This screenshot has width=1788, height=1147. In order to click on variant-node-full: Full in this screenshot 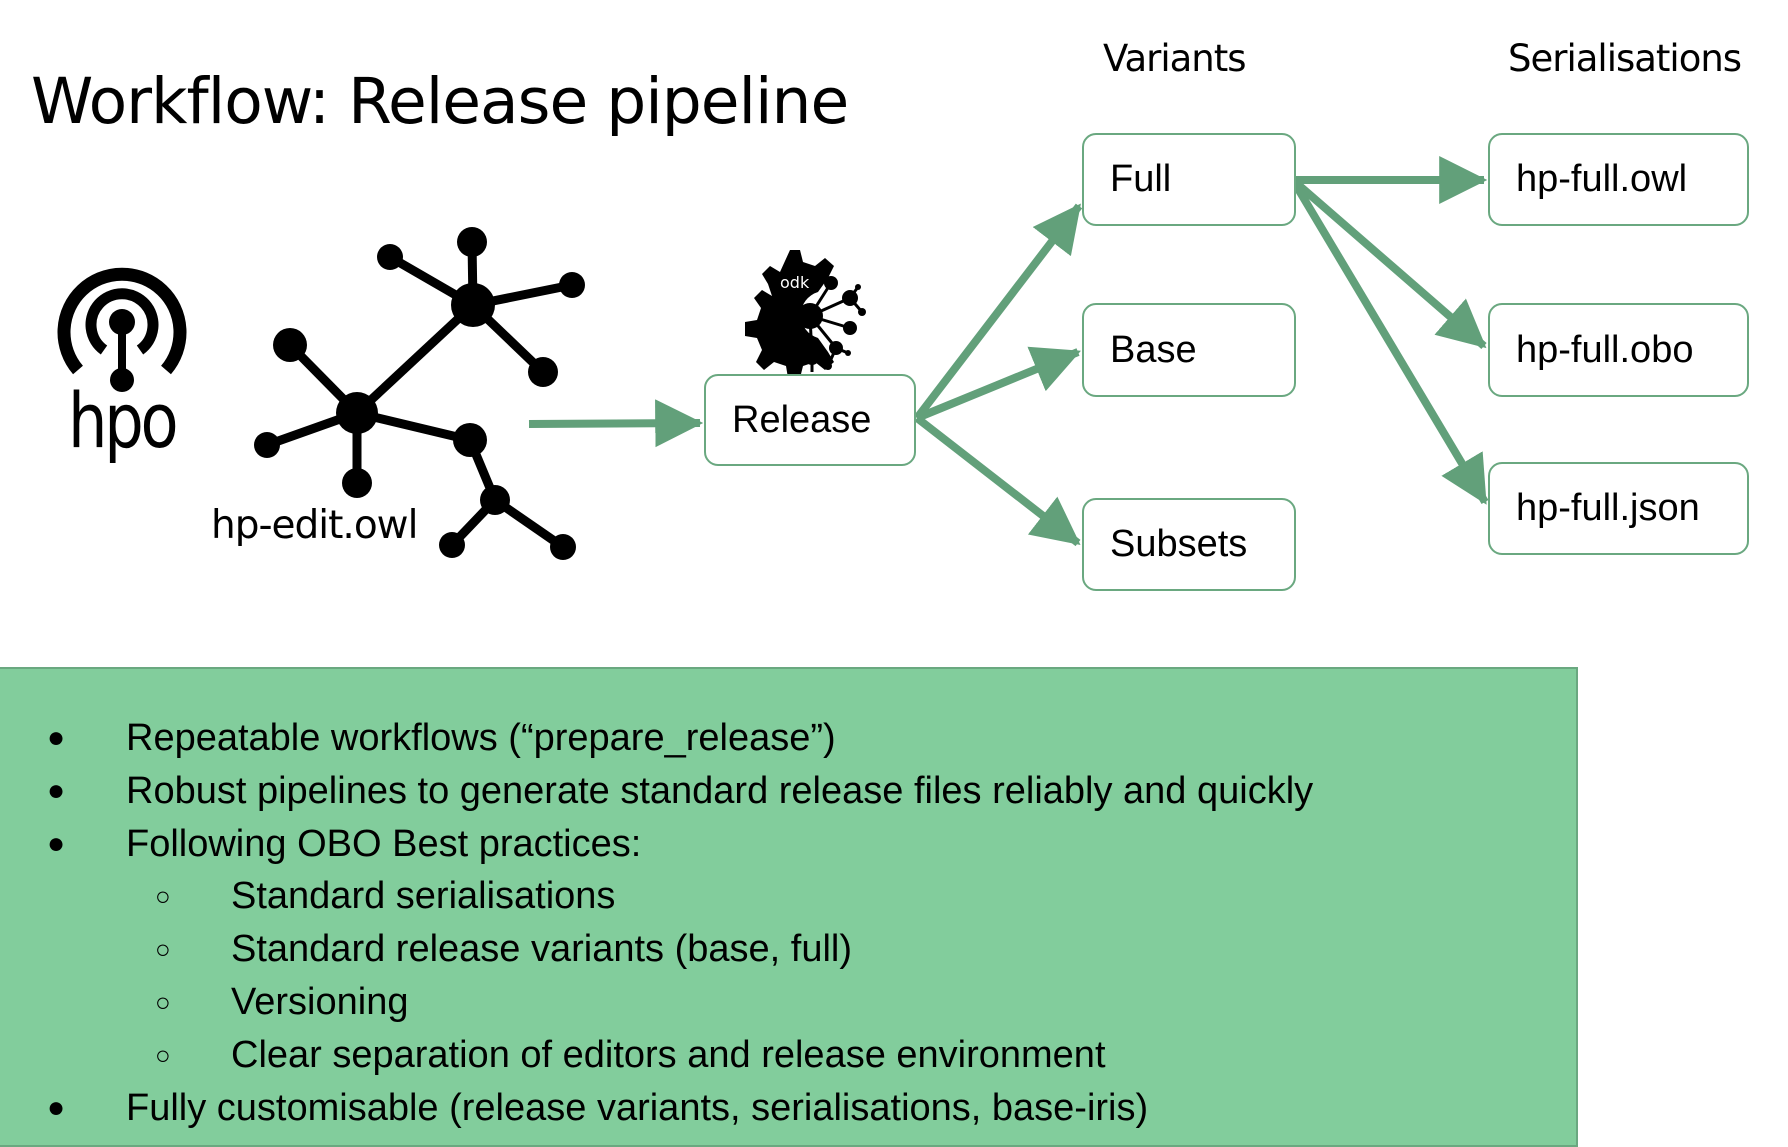, I will do `click(1189, 179)`.